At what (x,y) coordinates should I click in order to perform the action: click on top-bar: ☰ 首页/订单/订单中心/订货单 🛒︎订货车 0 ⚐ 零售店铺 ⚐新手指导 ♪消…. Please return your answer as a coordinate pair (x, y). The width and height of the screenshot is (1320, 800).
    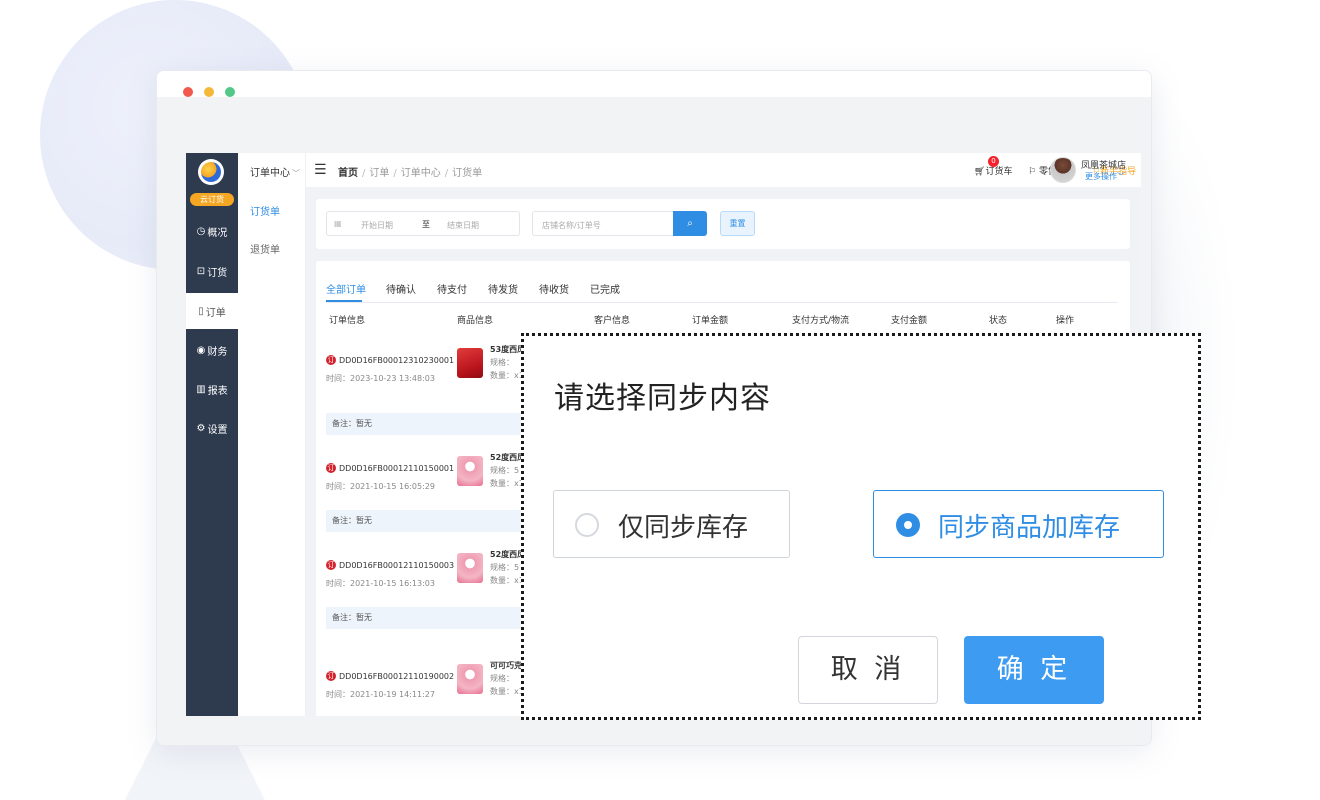
    Looking at the image, I should click on (723, 170).